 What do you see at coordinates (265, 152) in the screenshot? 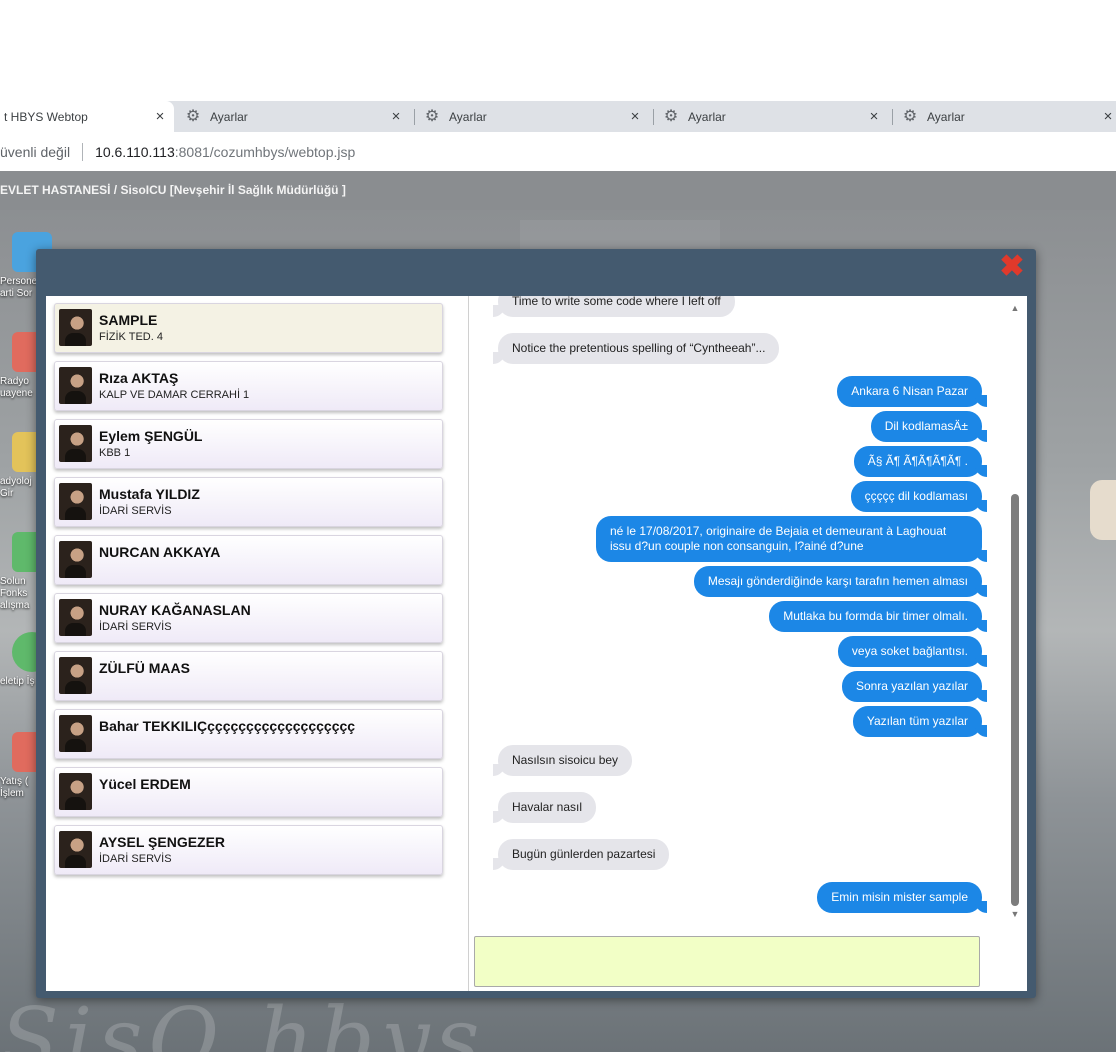
I see `url-path: :8081/cozumhbys/webtop.jsp` at bounding box center [265, 152].